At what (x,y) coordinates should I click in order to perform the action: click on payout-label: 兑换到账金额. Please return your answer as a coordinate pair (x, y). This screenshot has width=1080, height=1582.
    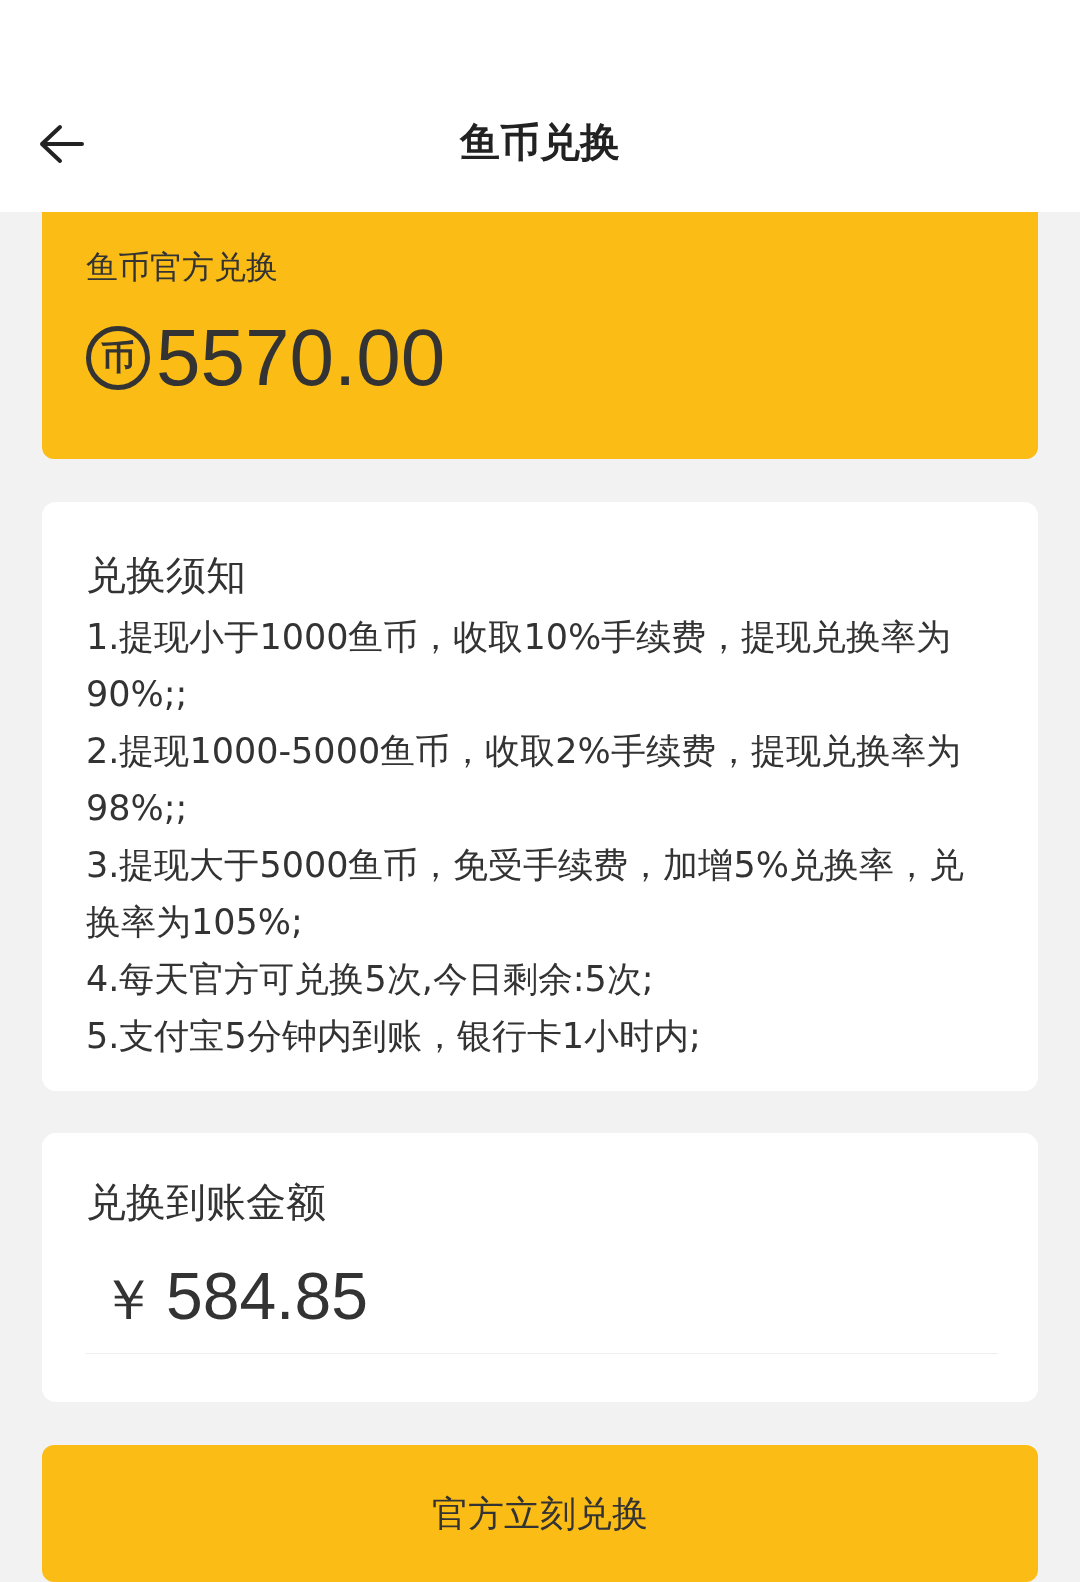
    Looking at the image, I should click on (206, 1202).